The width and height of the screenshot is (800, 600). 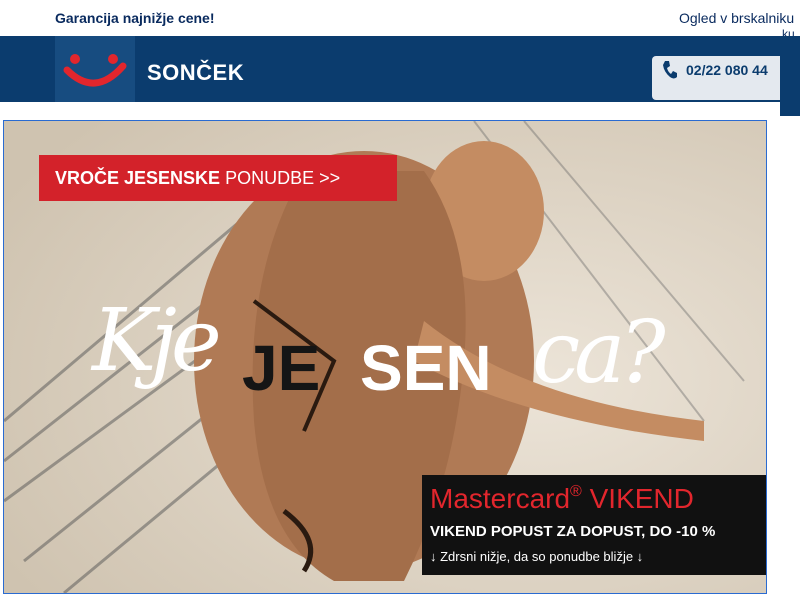 What do you see at coordinates (736, 18) in the screenshot?
I see `view-in-browser-link: Ogled v brskalniku` at bounding box center [736, 18].